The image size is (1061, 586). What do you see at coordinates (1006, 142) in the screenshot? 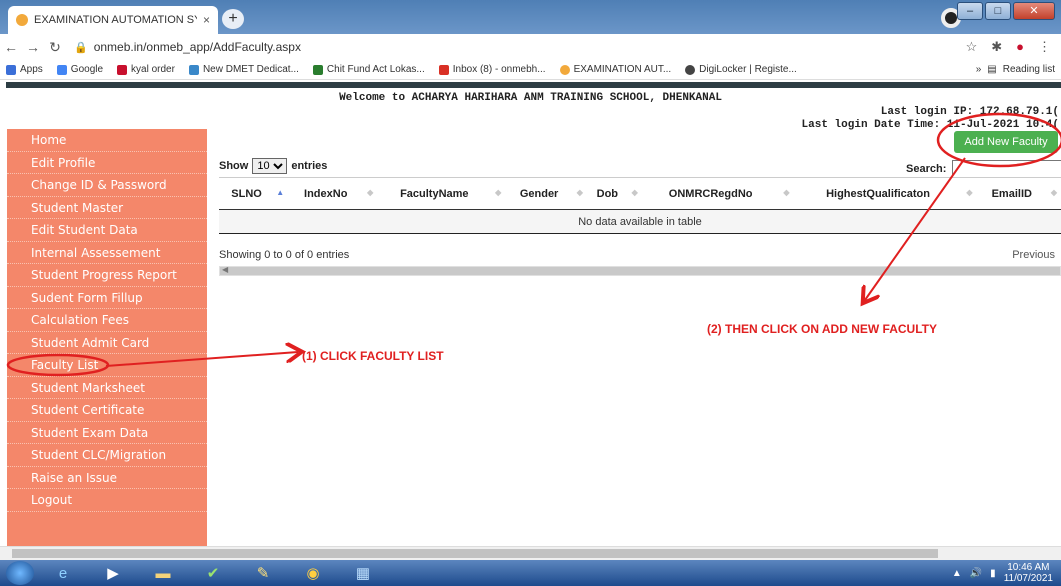
I see `add-new-faculty-button: Add New Faculty` at bounding box center [1006, 142].